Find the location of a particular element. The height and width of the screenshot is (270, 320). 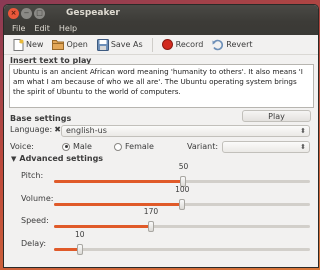

close-window-button: × is located at coordinates (13, 13).